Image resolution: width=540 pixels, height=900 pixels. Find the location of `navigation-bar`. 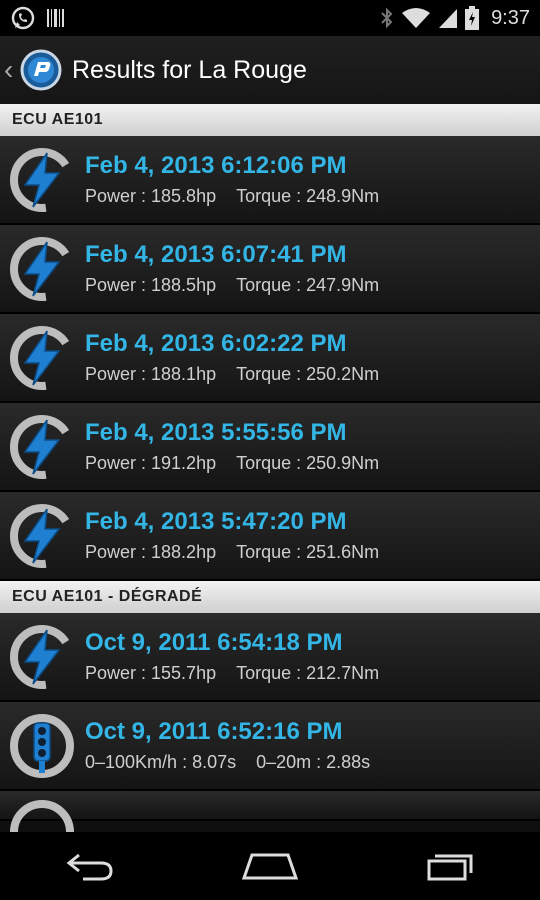

navigation-bar is located at coordinates (270, 866).